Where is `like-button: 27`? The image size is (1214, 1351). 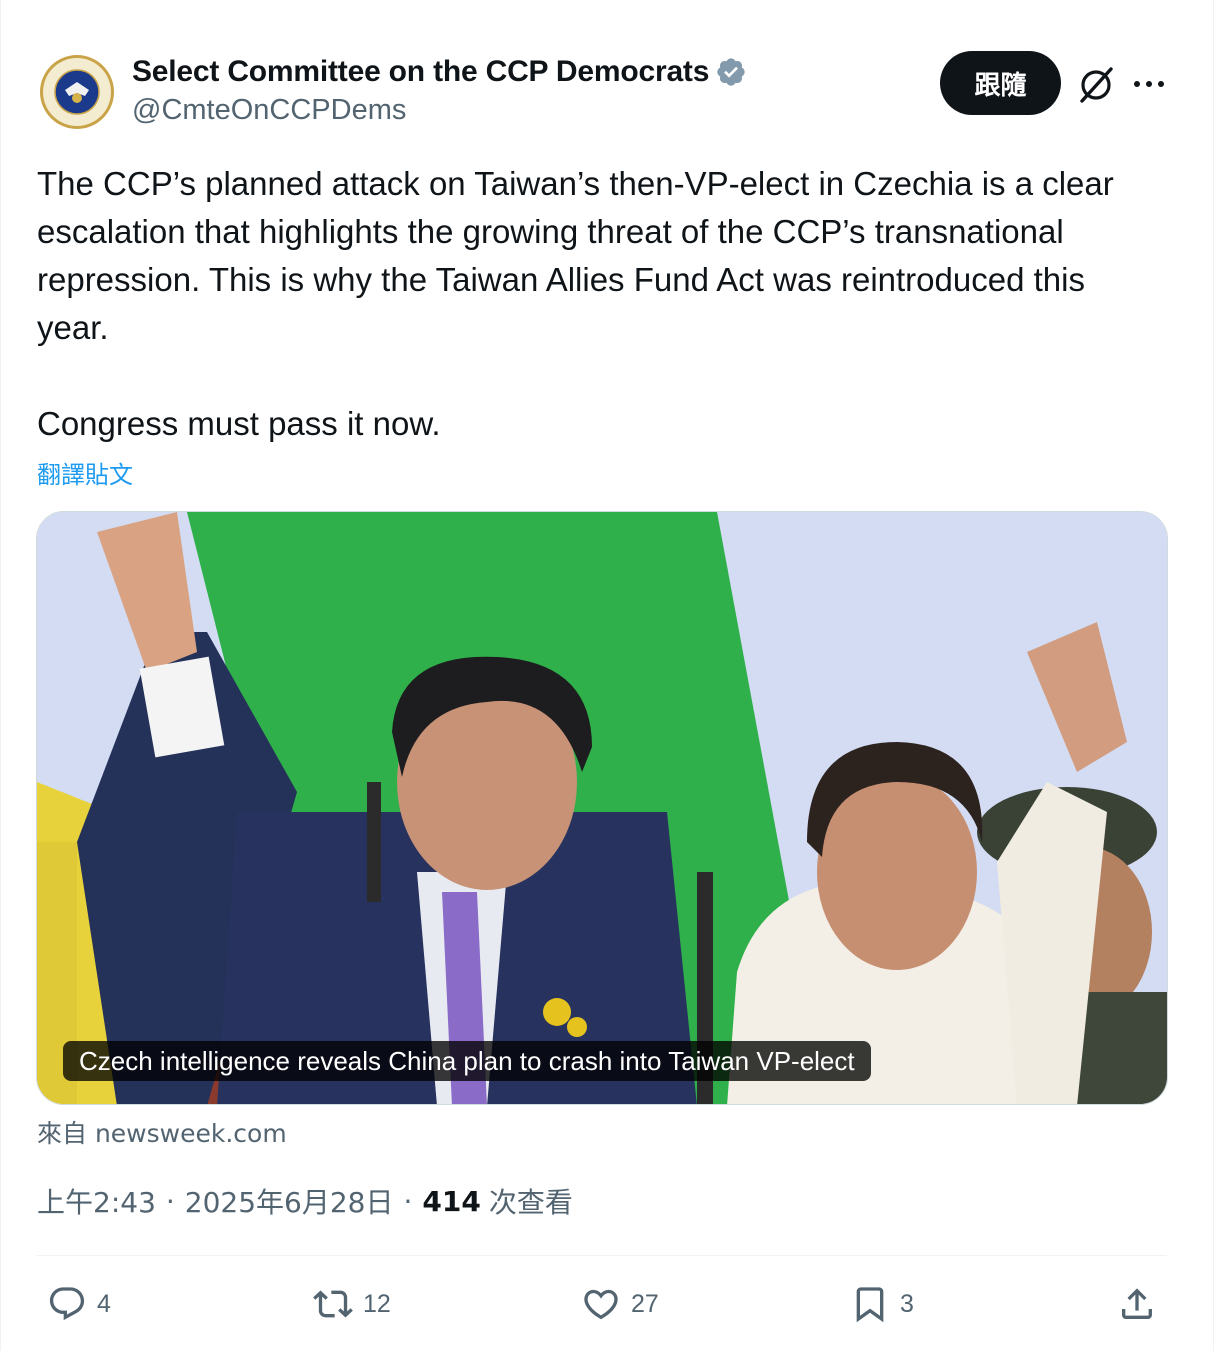 like-button: 27 is located at coordinates (620, 1304).